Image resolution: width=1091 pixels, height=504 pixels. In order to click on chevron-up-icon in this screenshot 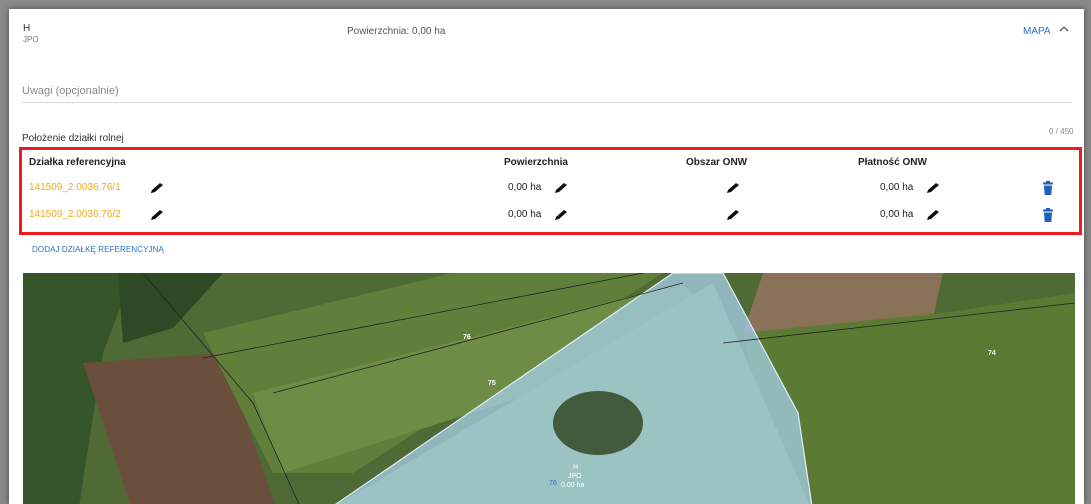, I will do `click(1064, 30)`.